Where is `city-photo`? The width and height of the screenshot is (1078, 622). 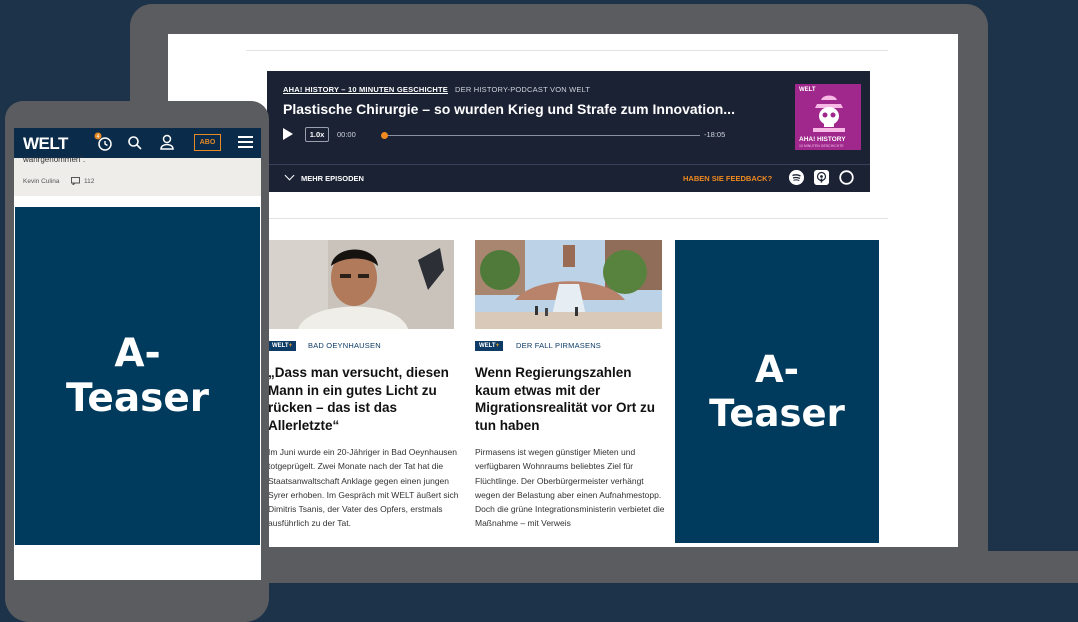
city-photo is located at coordinates (568, 284).